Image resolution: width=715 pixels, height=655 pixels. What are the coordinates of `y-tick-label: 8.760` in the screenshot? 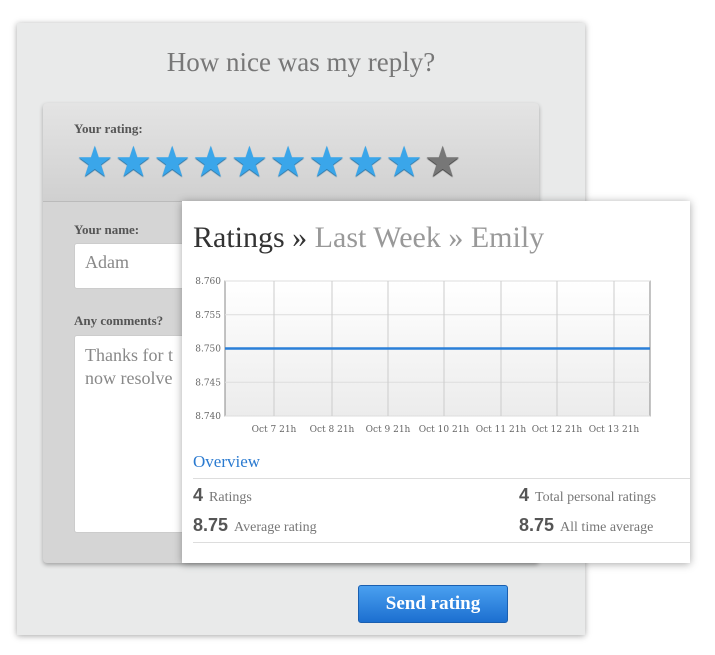 It's located at (208, 282).